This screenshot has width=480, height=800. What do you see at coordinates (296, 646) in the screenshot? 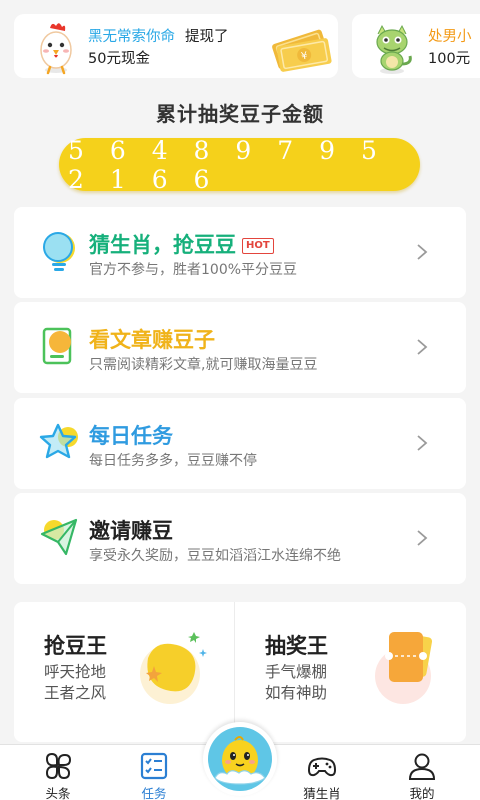
I see `king-title: 抽奖王` at bounding box center [296, 646].